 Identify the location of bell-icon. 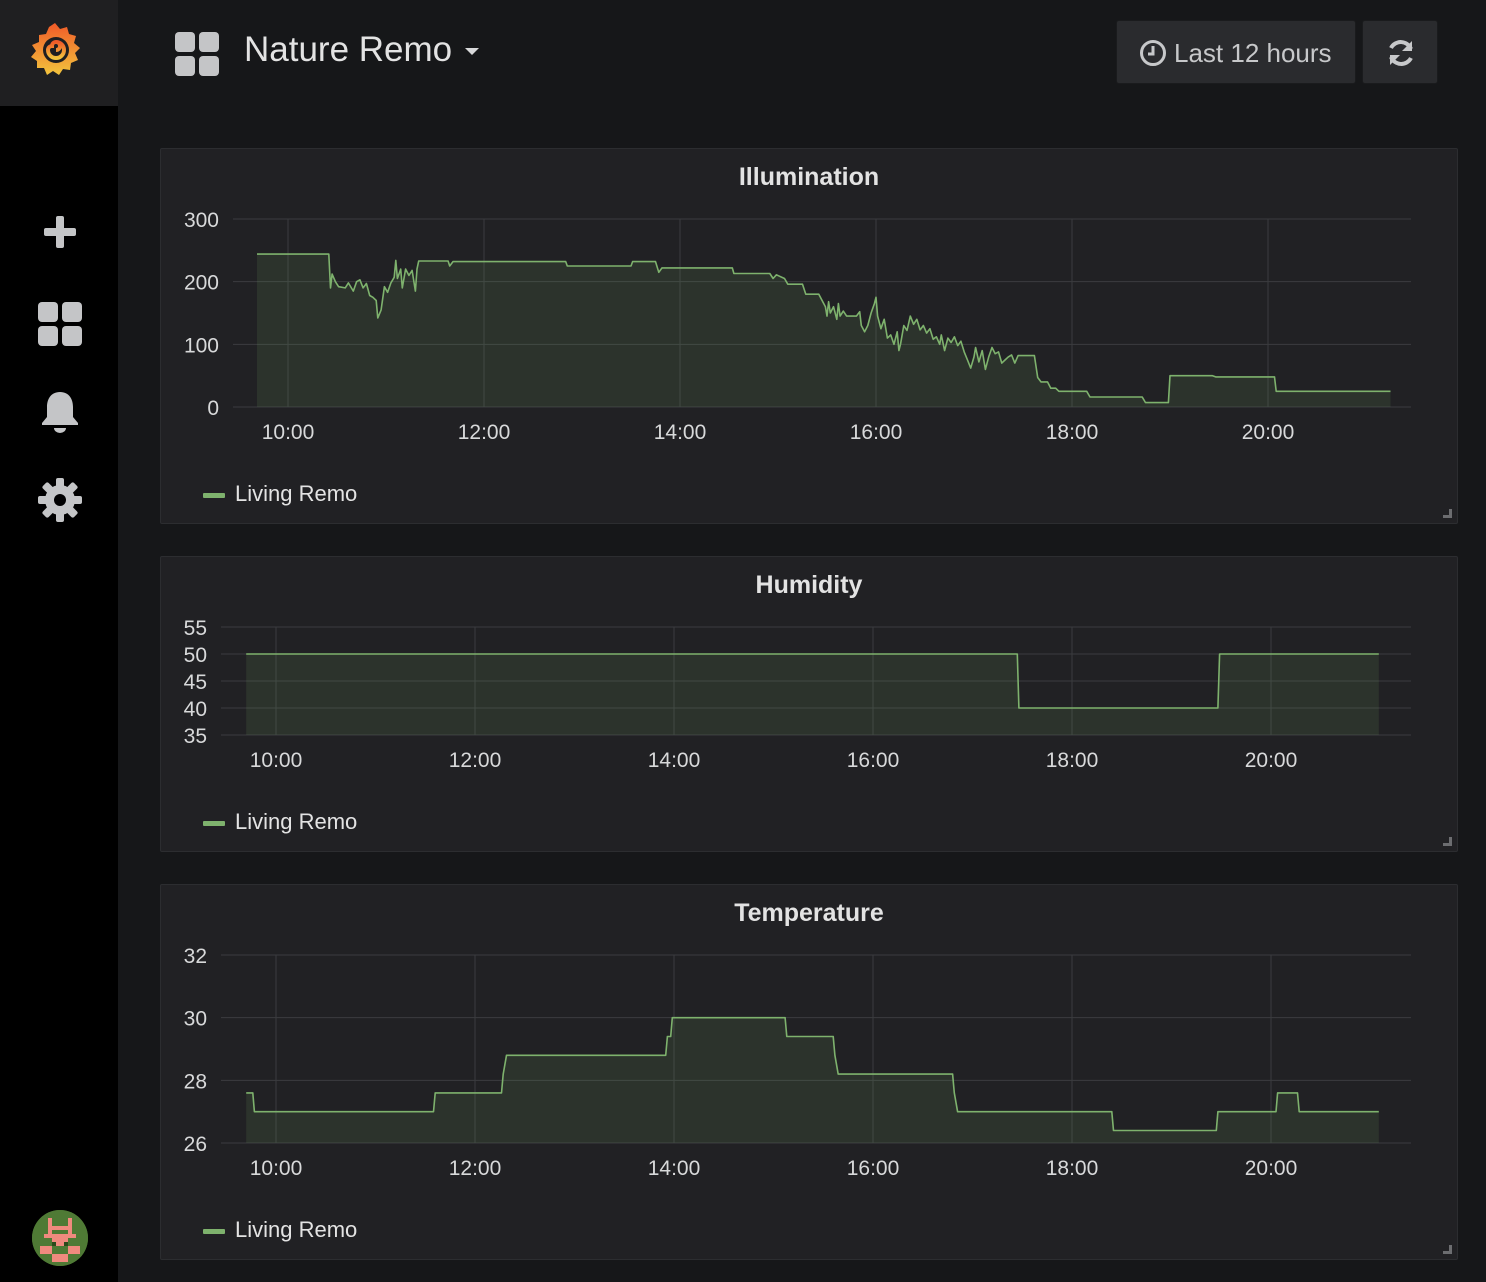
(60, 412).